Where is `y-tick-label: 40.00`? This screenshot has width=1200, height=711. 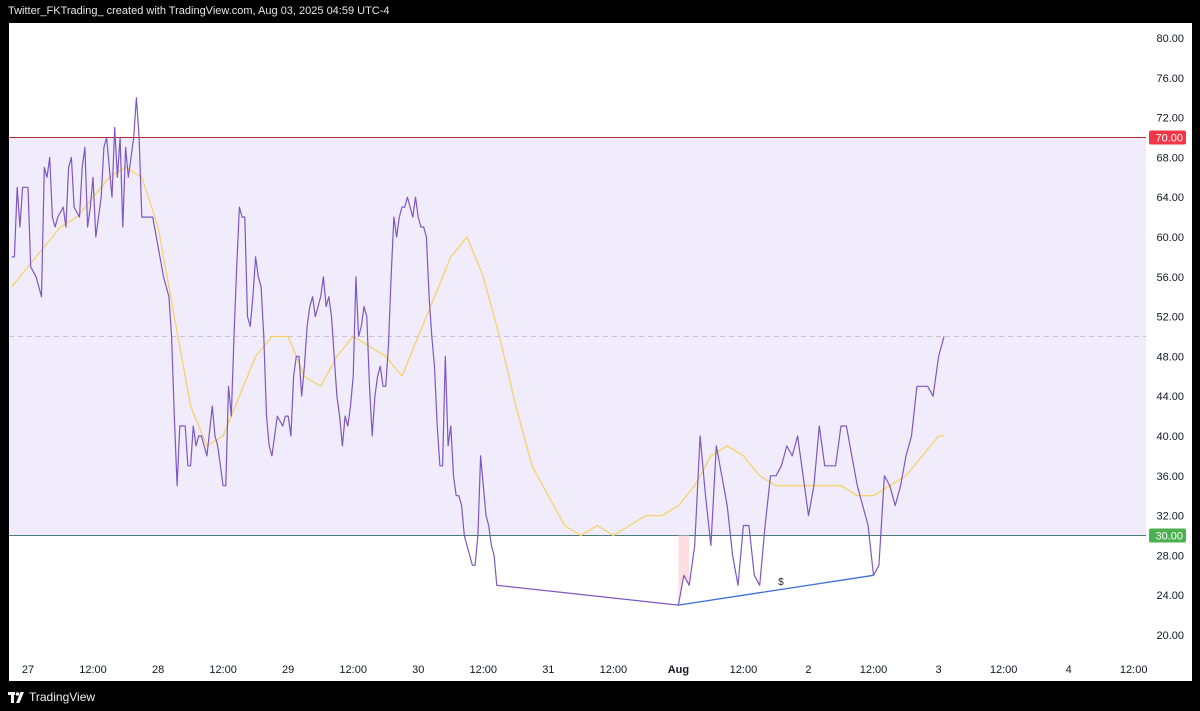
y-tick-label: 40.00 is located at coordinates (1170, 437).